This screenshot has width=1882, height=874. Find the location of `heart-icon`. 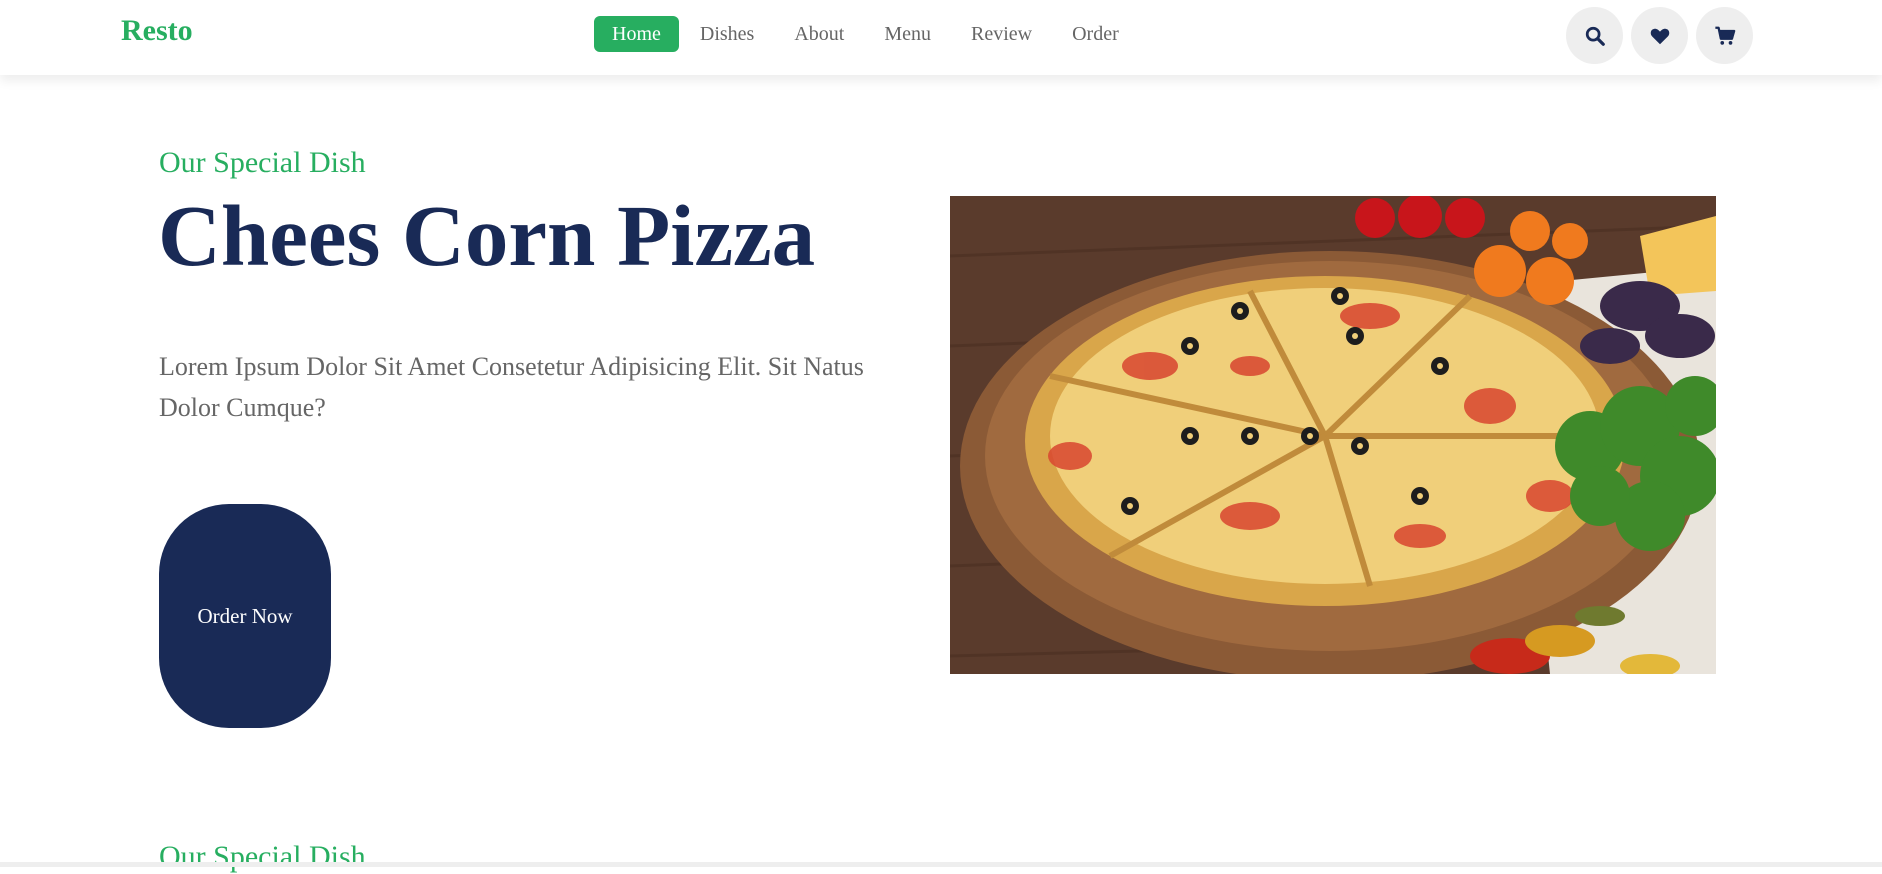

heart-icon is located at coordinates (1659, 36).